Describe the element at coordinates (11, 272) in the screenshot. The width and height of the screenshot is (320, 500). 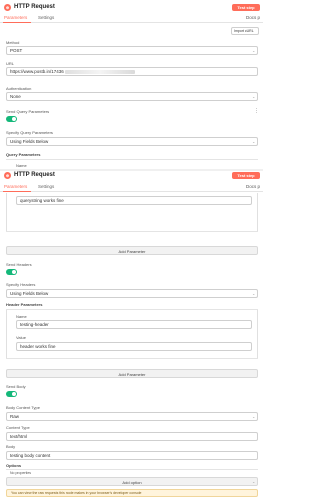
I see `send-headers-toggle` at that location.